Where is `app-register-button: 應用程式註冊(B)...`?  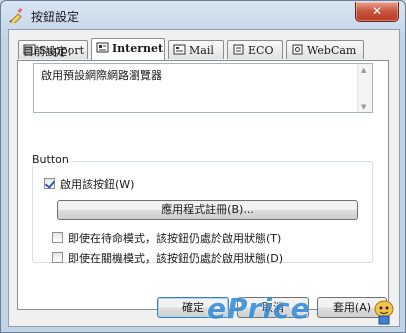
app-register-button: 應用程式註冊(B)... is located at coordinates (207, 210).